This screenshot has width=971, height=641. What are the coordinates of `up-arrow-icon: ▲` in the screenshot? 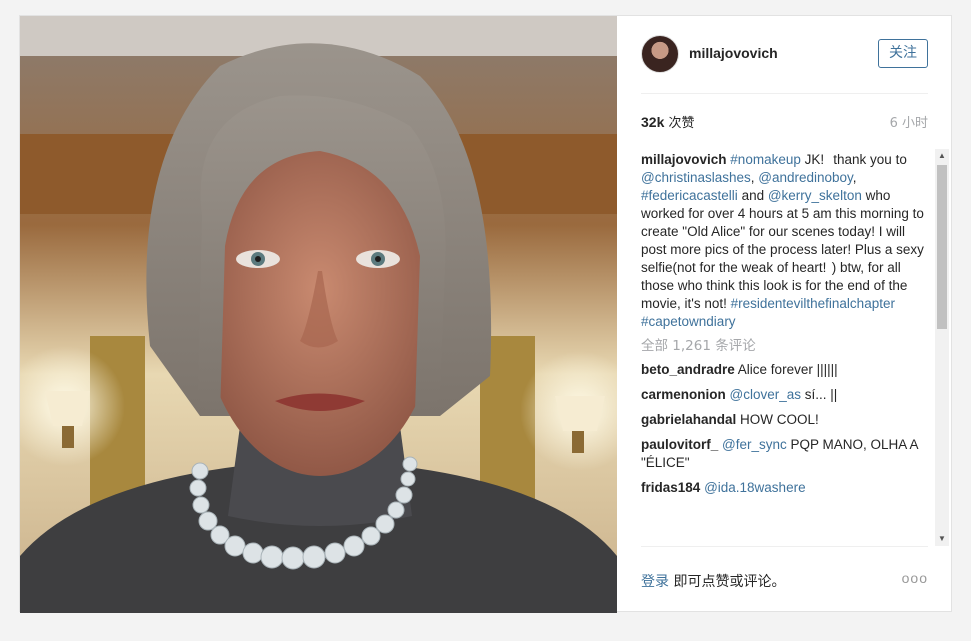 It's located at (942, 156).